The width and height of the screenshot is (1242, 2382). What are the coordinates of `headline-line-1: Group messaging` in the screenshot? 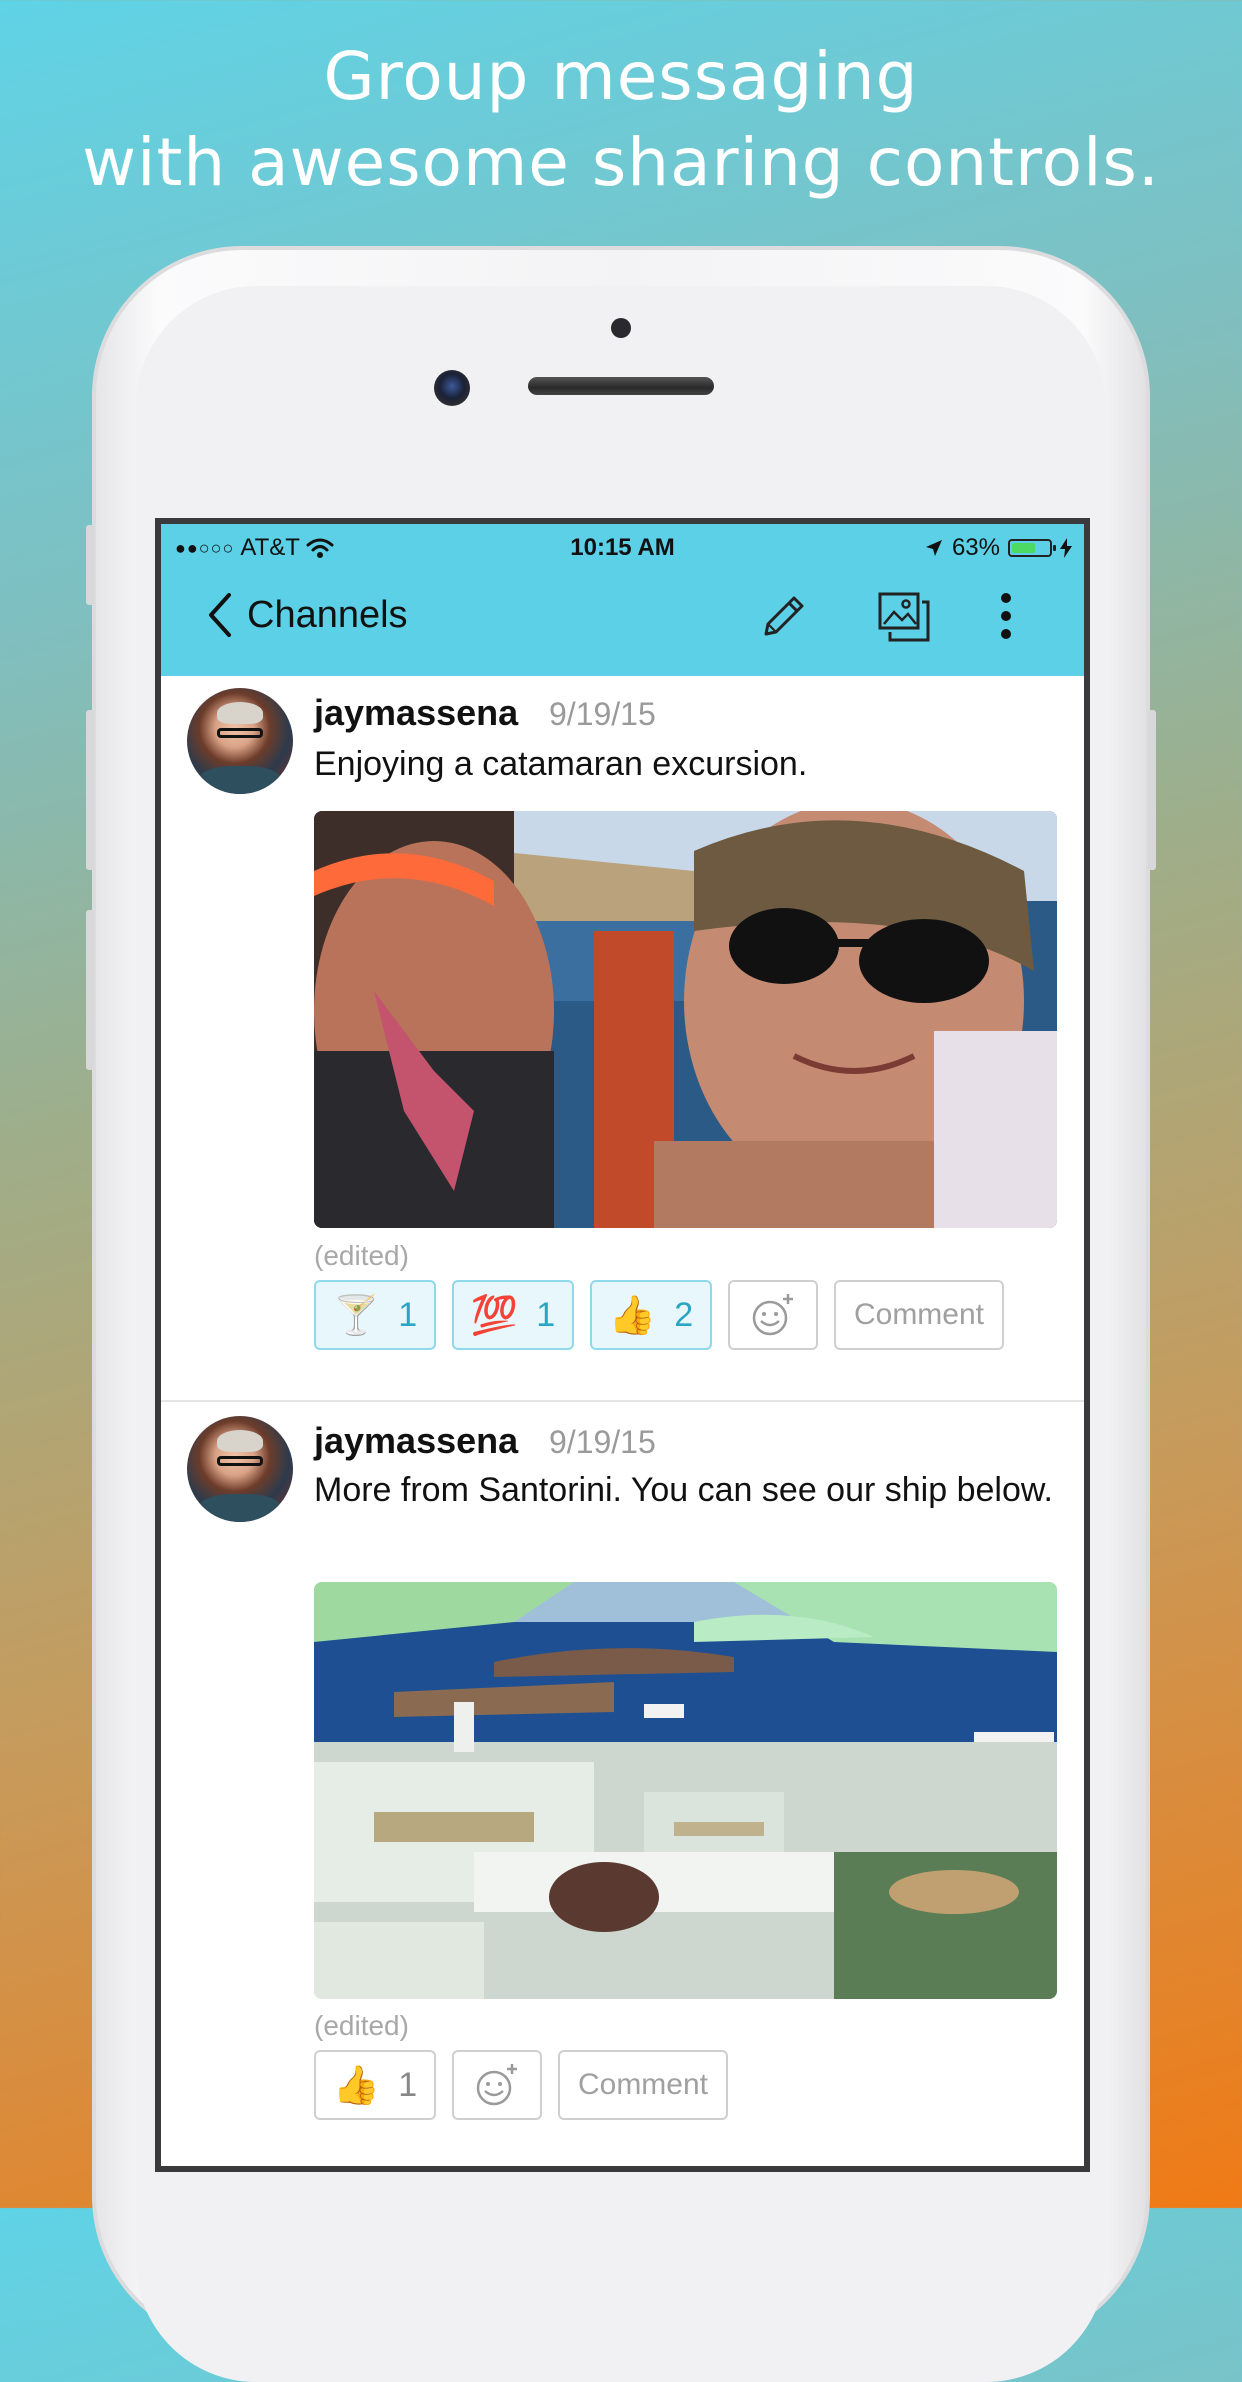 It's located at (621, 76).